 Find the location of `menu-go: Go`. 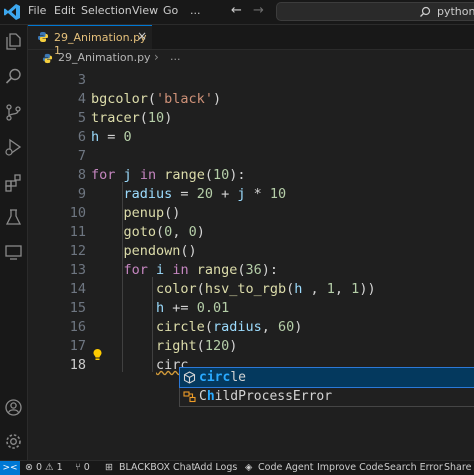

menu-go: Go is located at coordinates (170, 11).